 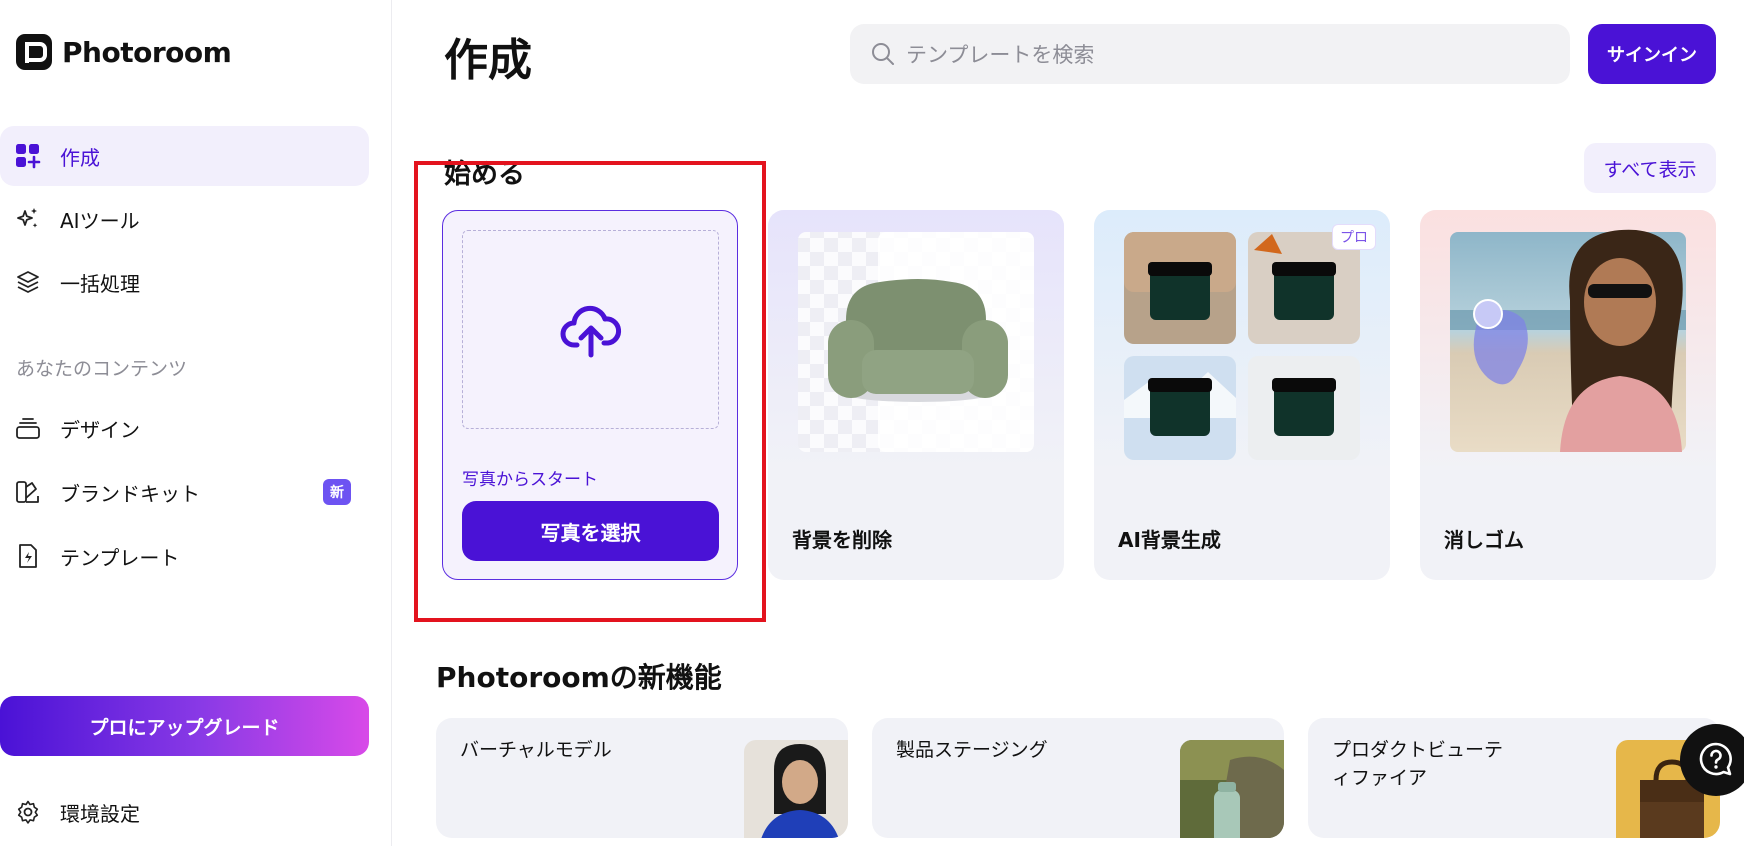 I want to click on cloud-upload-icon, so click(x=590, y=331).